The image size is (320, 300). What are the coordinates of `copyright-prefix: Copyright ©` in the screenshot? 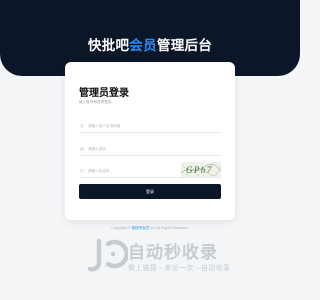 It's located at (121, 228).